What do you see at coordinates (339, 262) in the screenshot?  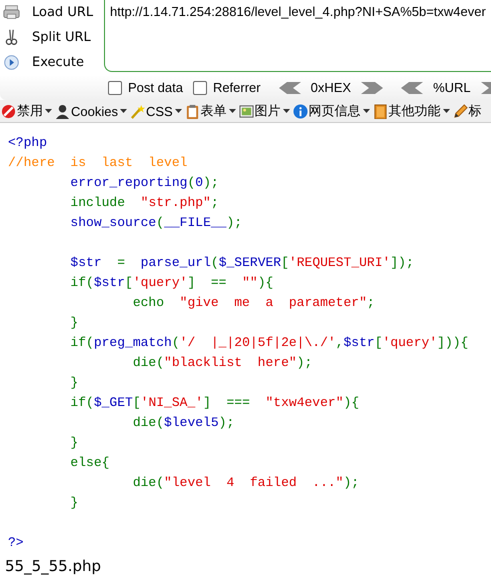 I see `code-token: 'REQUEST_URI'` at bounding box center [339, 262].